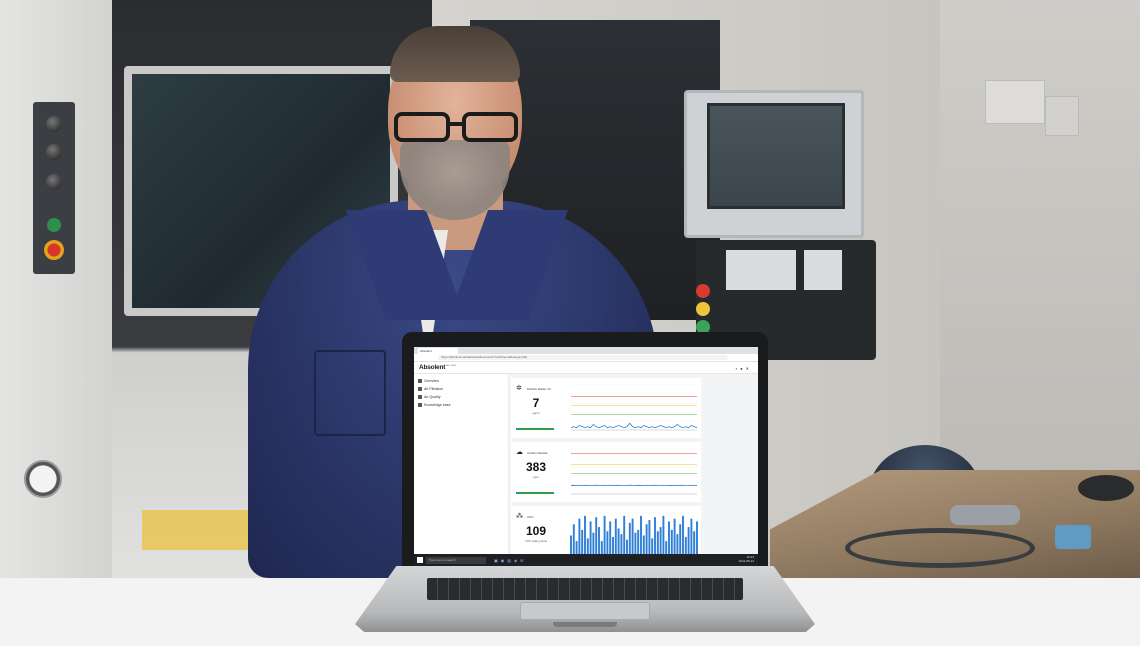  I want to click on sidebar-item-air-quality: Air Quality, so click(429, 397).